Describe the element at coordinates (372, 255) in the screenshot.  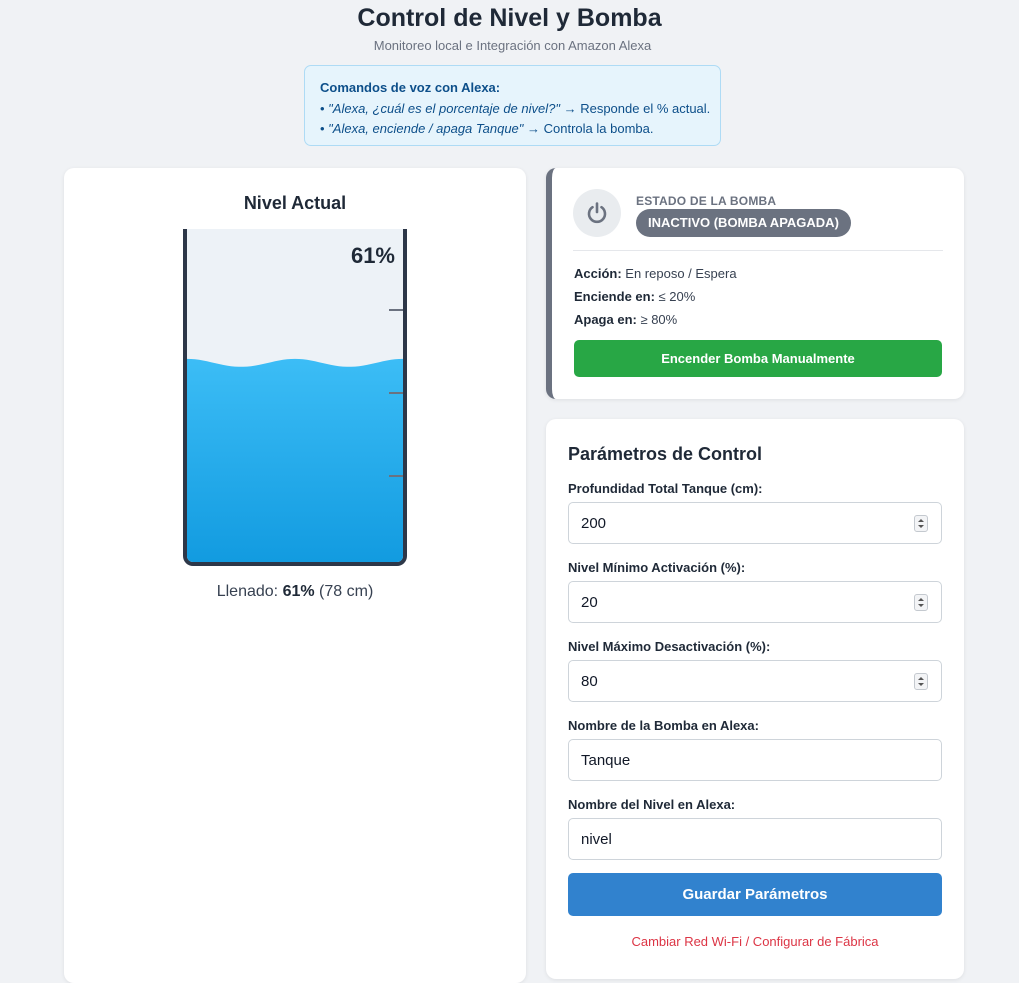
I see `level-percent: 61%` at that location.